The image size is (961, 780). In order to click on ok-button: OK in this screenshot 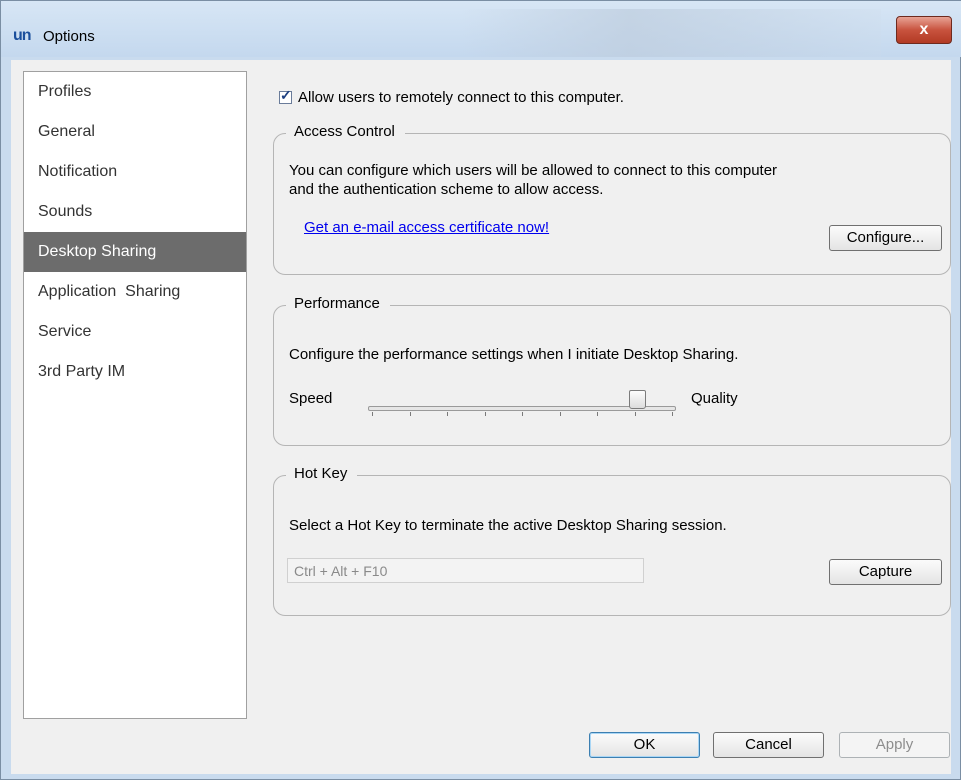, I will do `click(644, 745)`.